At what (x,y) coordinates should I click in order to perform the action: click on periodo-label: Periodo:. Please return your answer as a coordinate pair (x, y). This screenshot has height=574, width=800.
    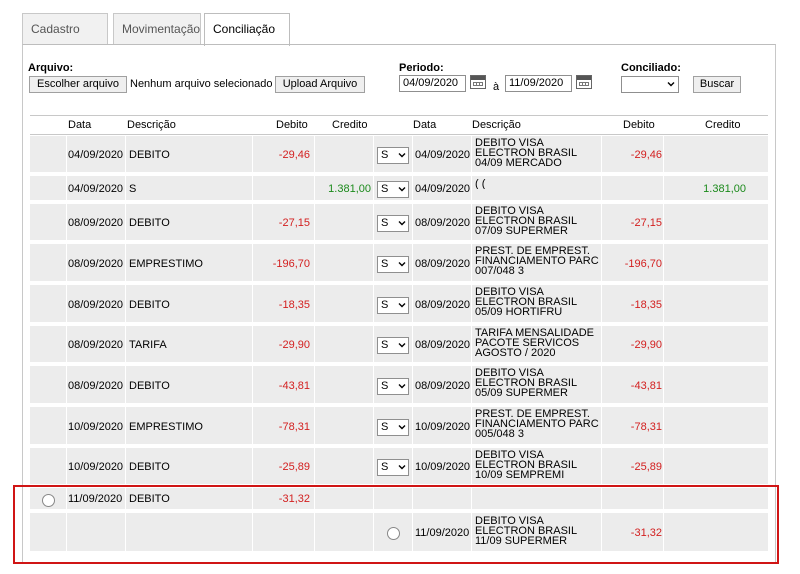
    Looking at the image, I should click on (421, 68).